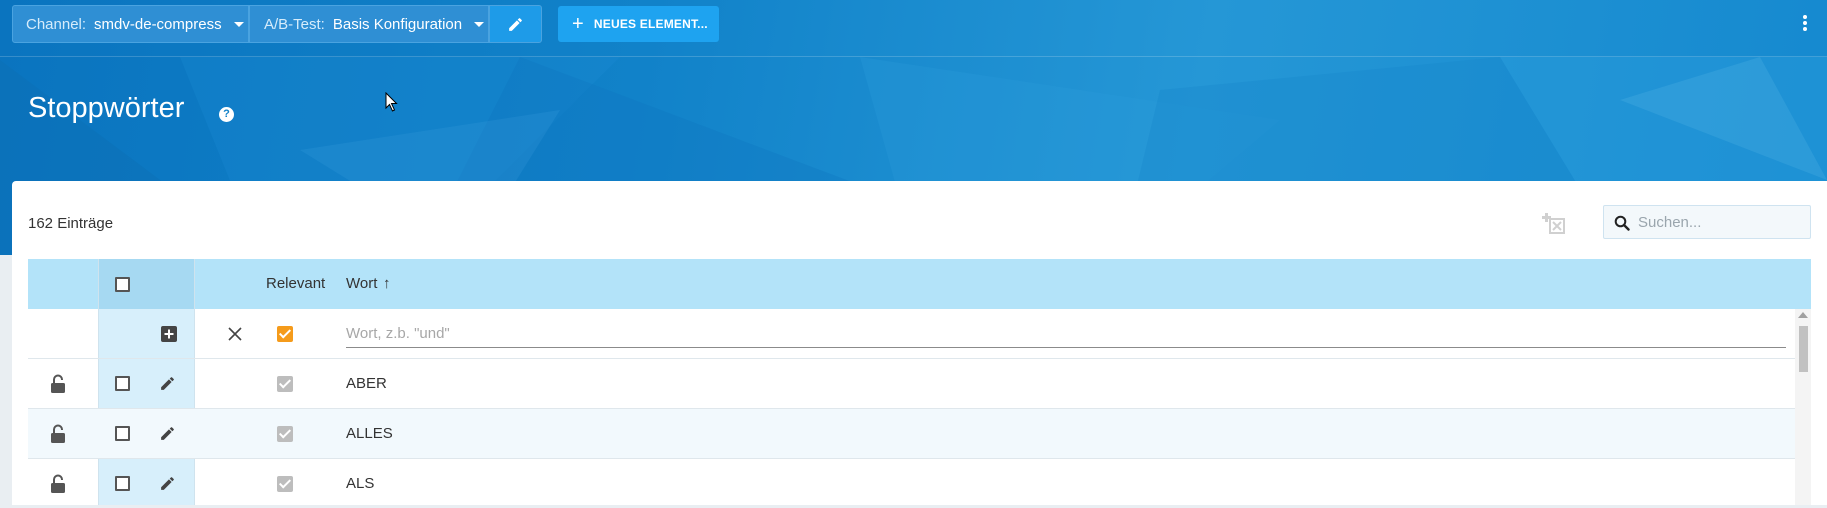 The width and height of the screenshot is (1827, 508). Describe the element at coordinates (361, 283) in the screenshot. I see `column-header-wort: Wort` at that location.